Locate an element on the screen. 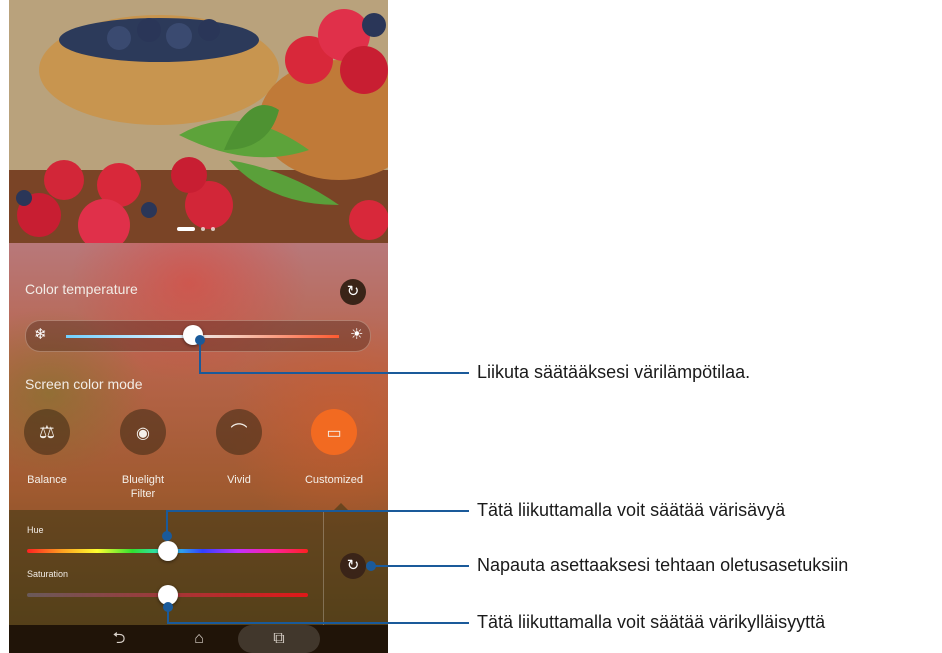  hue-thumb is located at coordinates (167, 551).